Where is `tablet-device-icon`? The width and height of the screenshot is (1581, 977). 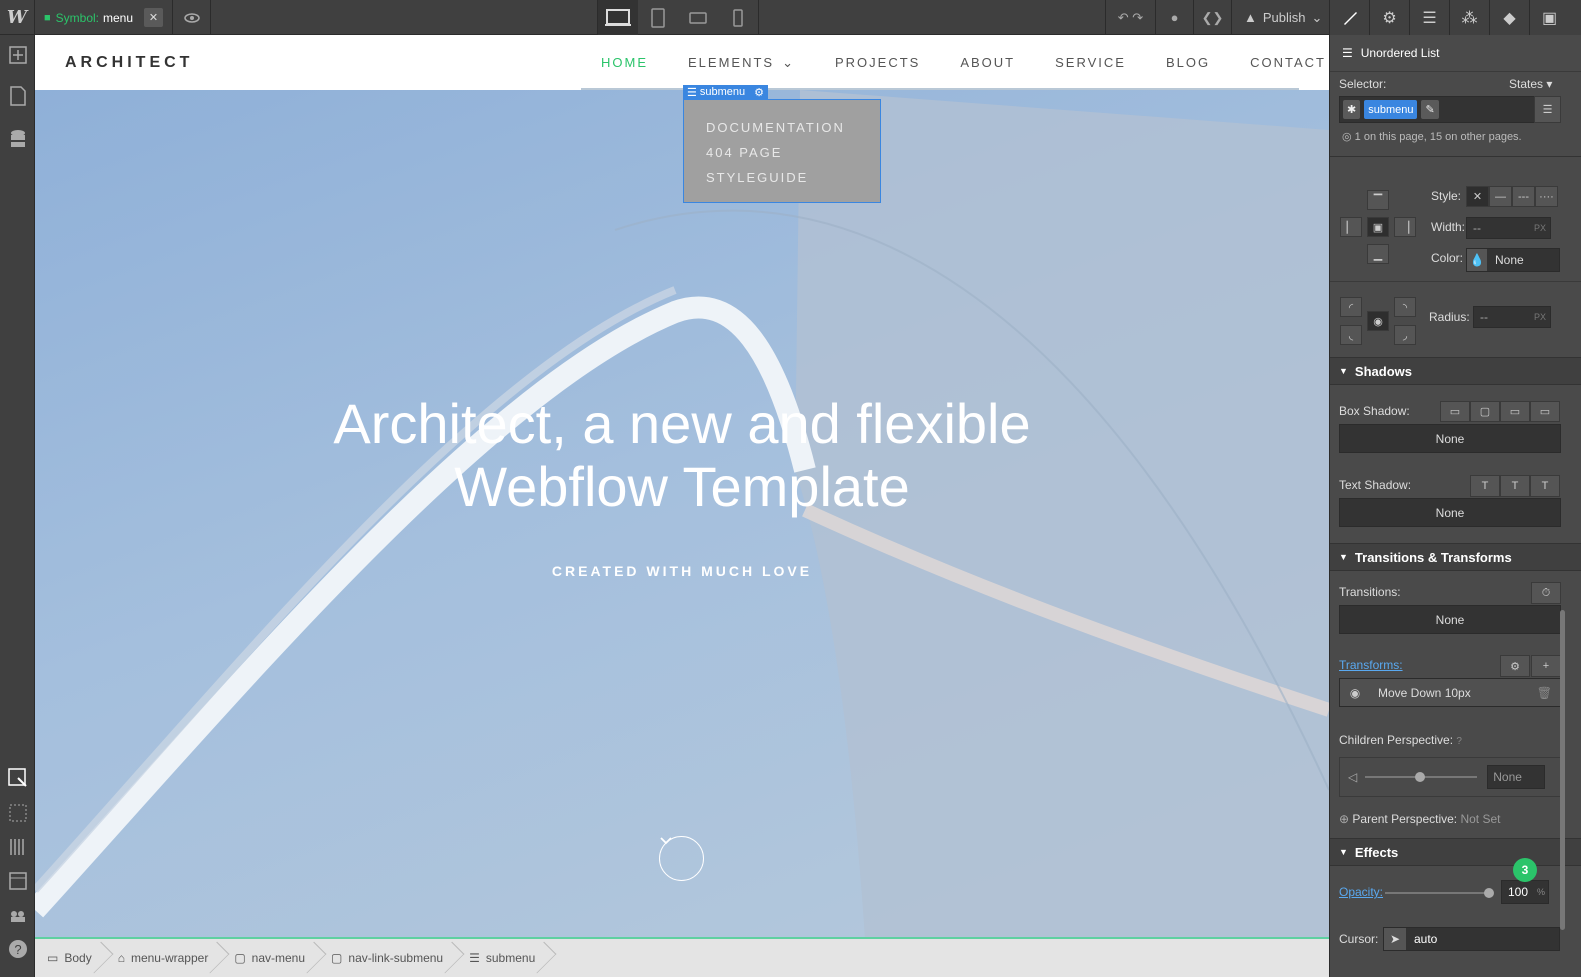 tablet-device-icon is located at coordinates (658, 17).